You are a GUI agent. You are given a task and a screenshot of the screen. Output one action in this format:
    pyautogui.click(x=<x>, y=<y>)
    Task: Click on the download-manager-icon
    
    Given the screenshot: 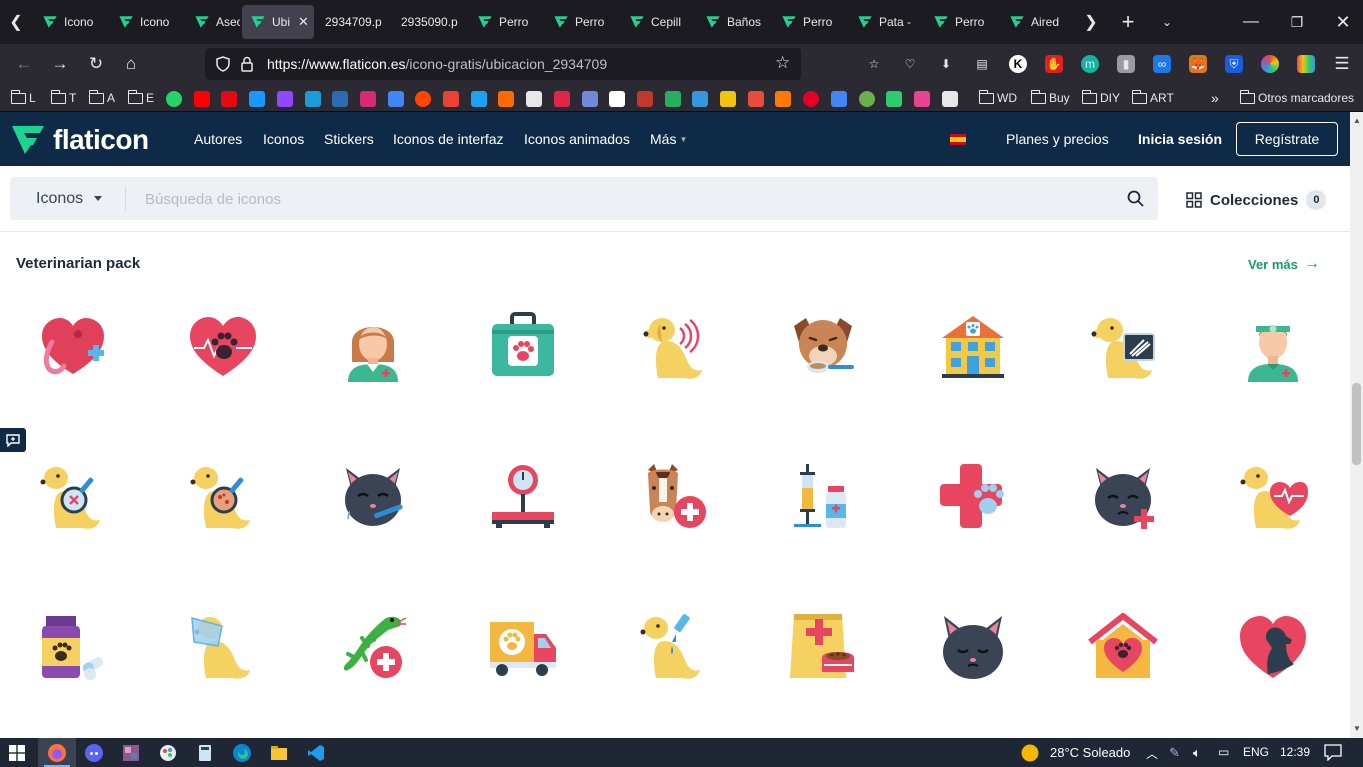 What is the action you would take?
    pyautogui.click(x=672, y=99)
    